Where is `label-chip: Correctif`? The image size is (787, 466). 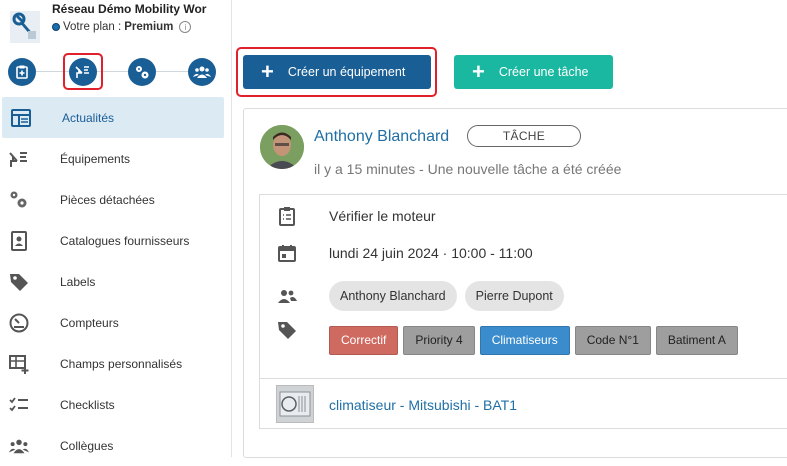
label-chip: Correctif is located at coordinates (364, 340).